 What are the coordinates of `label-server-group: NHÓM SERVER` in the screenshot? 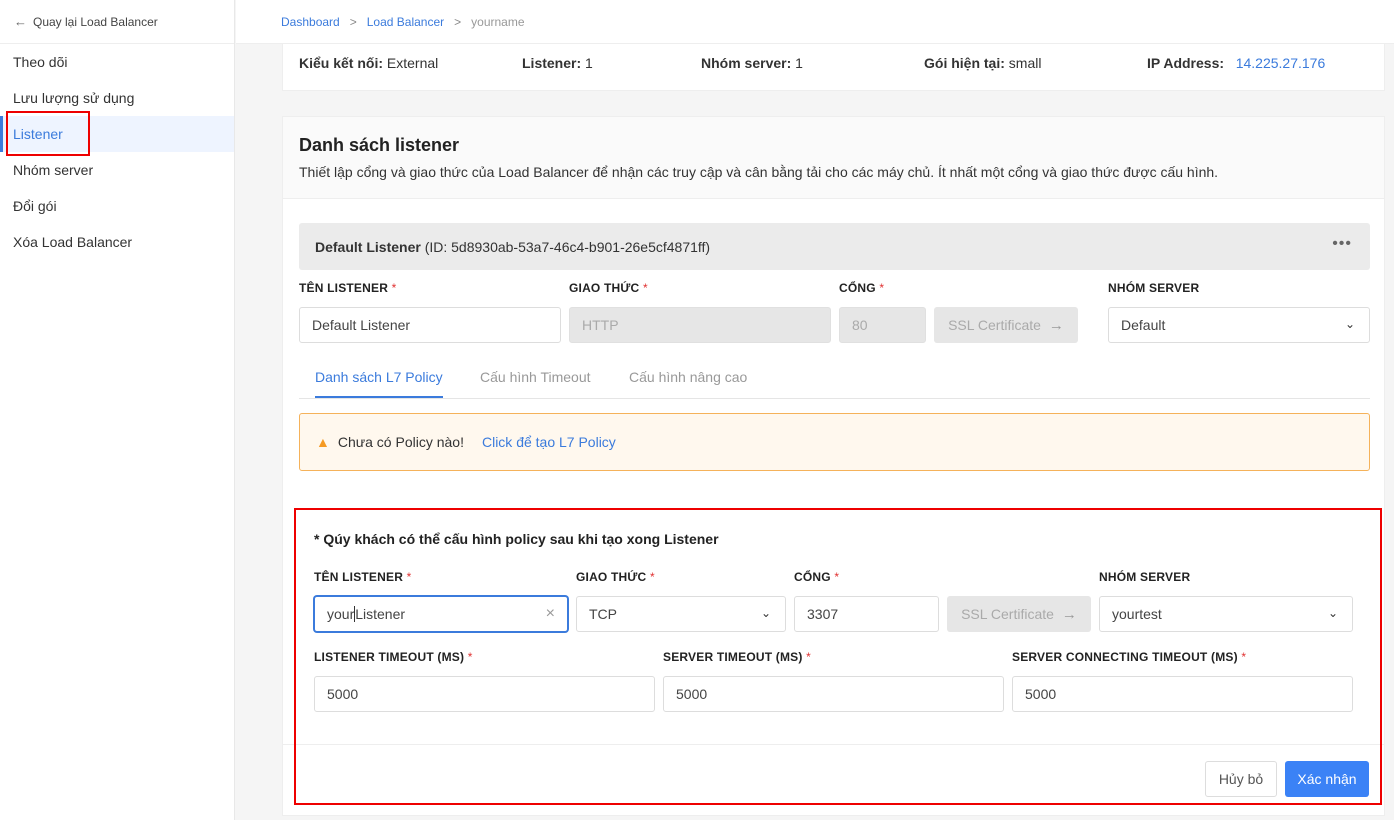 It's located at (1154, 288).